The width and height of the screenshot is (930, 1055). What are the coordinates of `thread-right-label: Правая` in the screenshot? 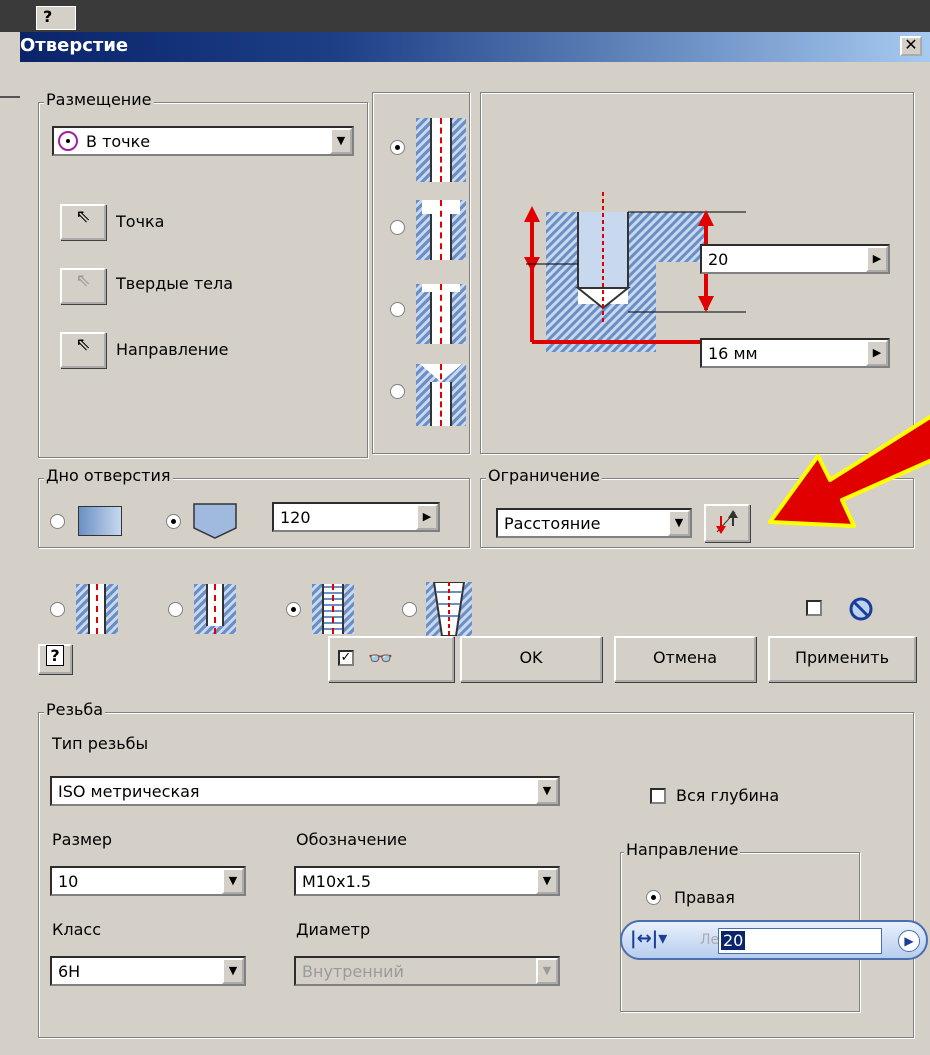 It's located at (704, 897).